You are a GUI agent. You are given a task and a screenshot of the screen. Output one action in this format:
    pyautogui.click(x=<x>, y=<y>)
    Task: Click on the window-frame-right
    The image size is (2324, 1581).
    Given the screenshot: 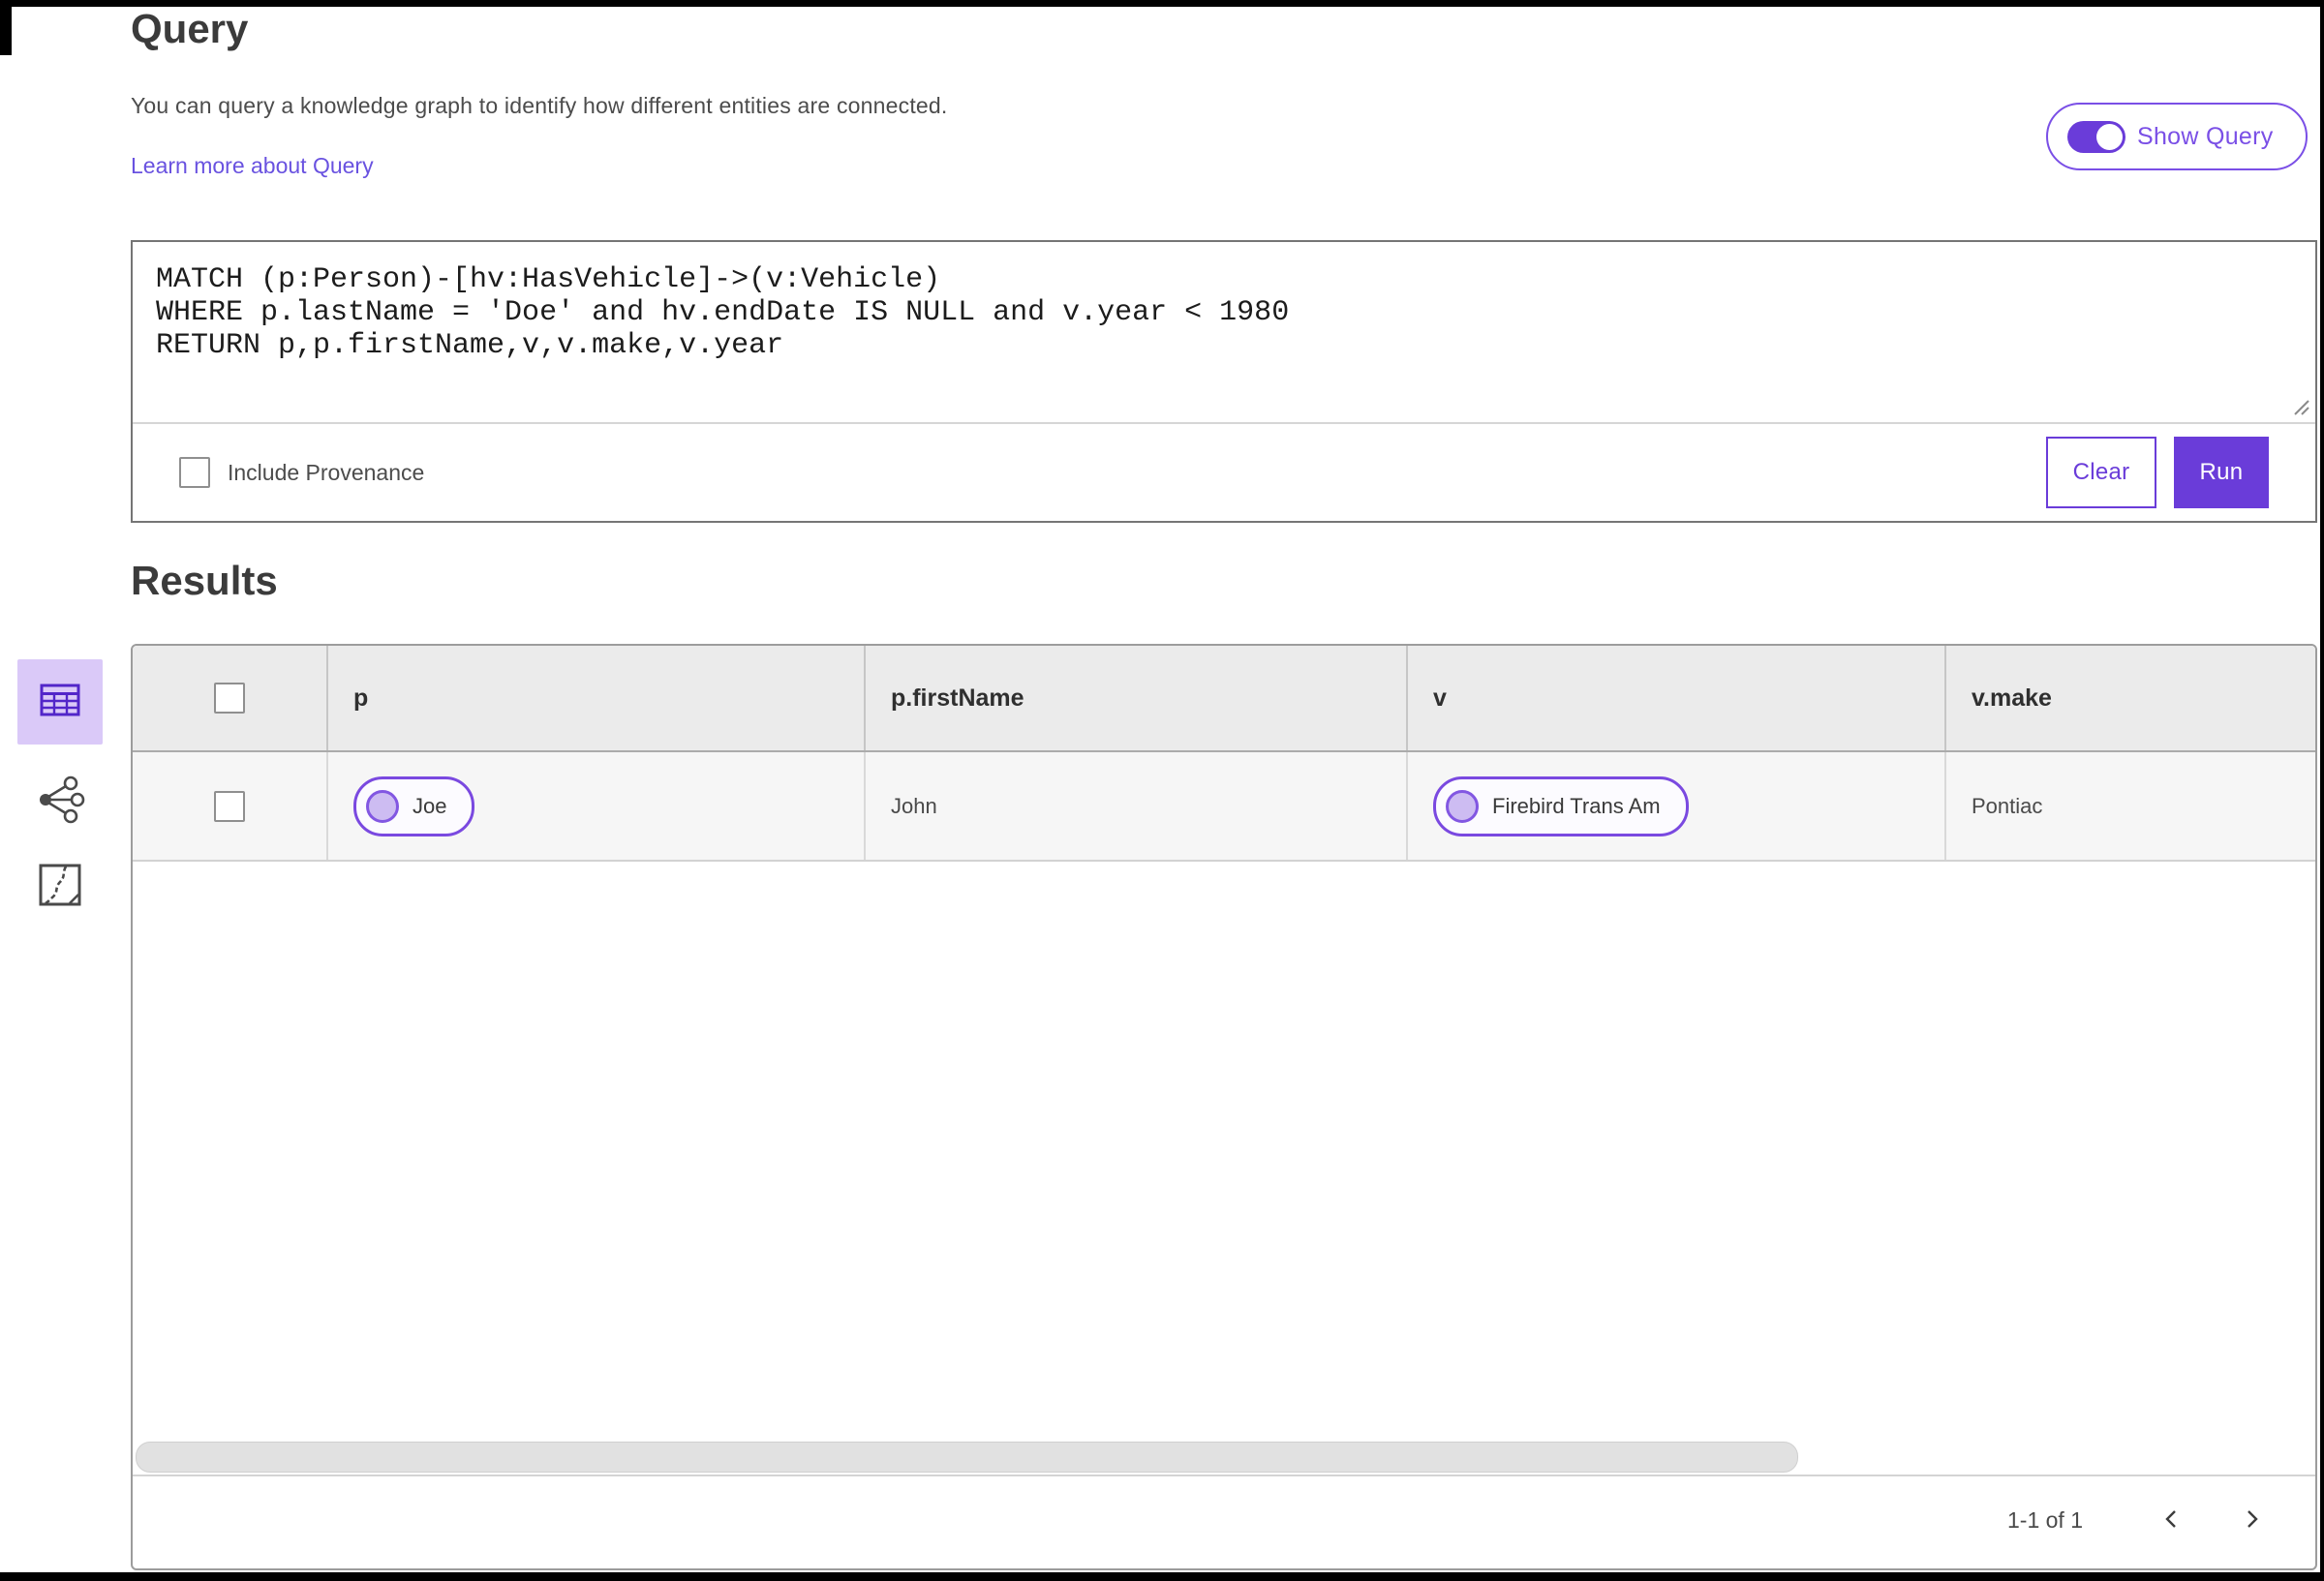 What is the action you would take?
    pyautogui.click(x=2322, y=790)
    